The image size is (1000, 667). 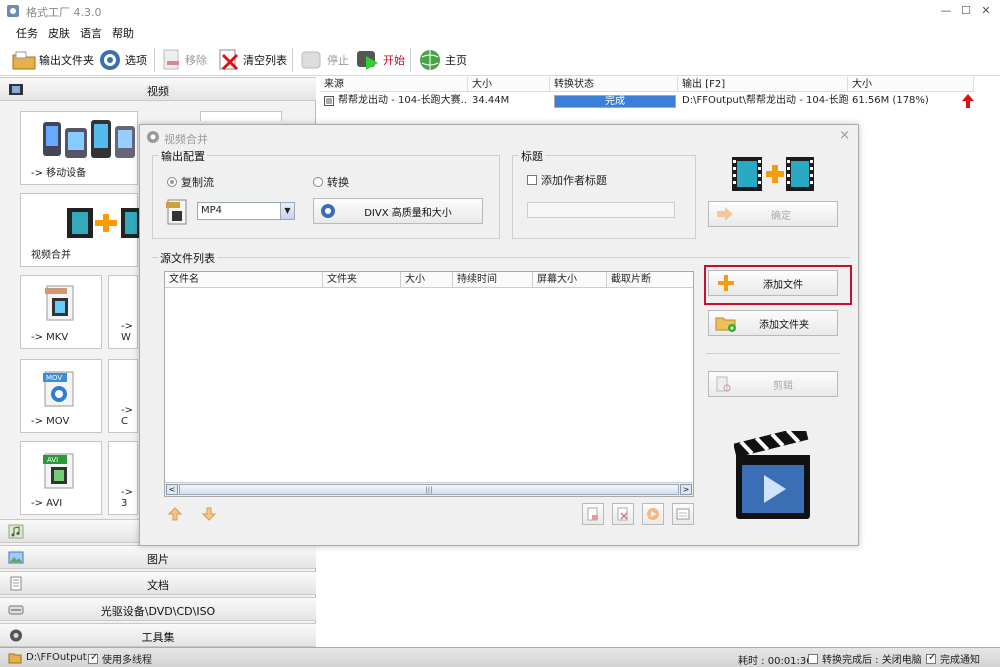 I want to click on horizontal-scrollbar: < ||| >, so click(x=429, y=489).